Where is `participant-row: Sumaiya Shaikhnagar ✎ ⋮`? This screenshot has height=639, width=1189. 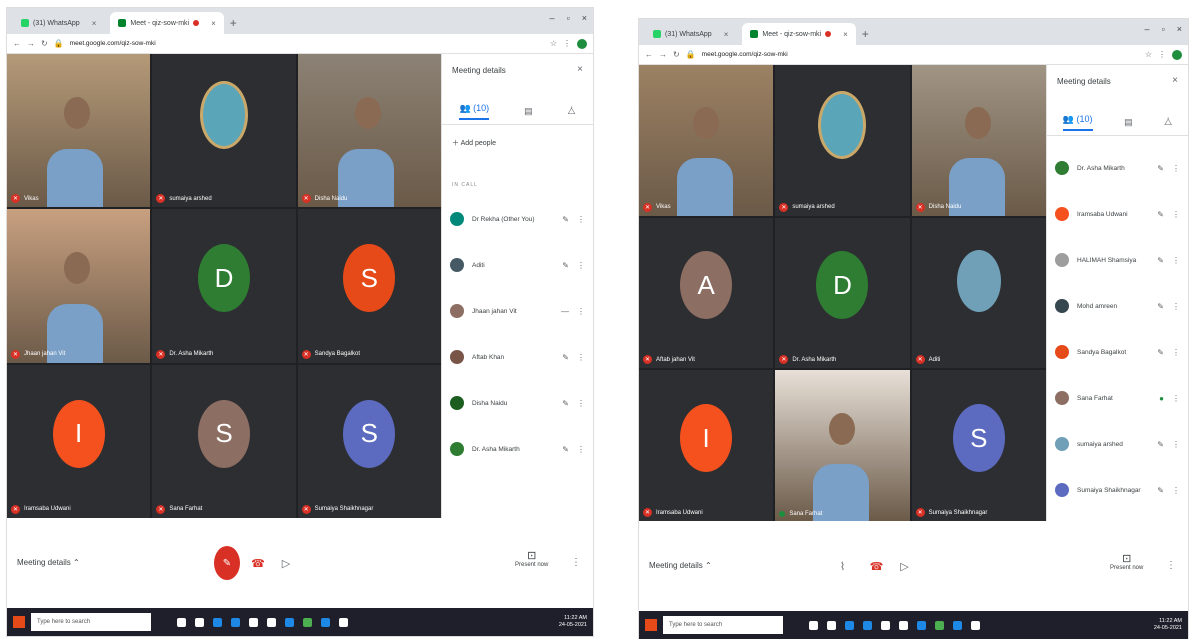 participant-row: Sumaiya Shaikhnagar ✎ ⋮ is located at coordinates (1117, 490).